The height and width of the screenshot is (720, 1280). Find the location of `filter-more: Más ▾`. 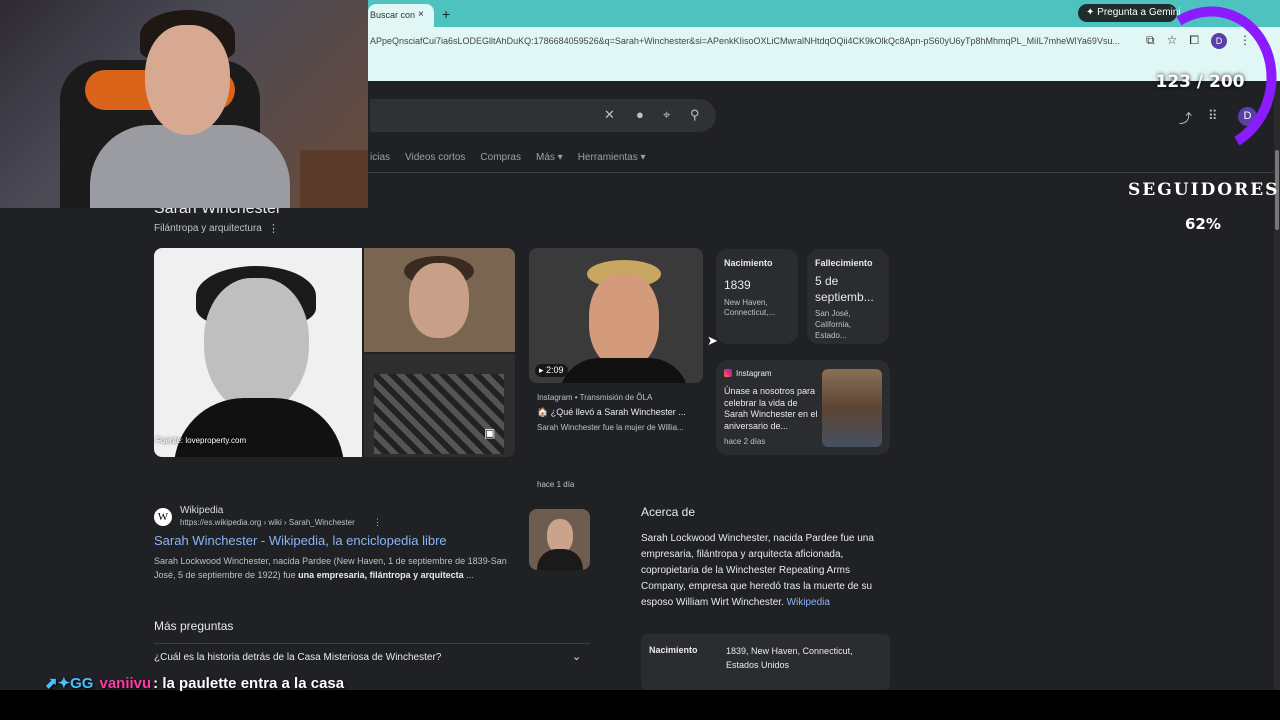

filter-more: Más ▾ is located at coordinates (549, 157).